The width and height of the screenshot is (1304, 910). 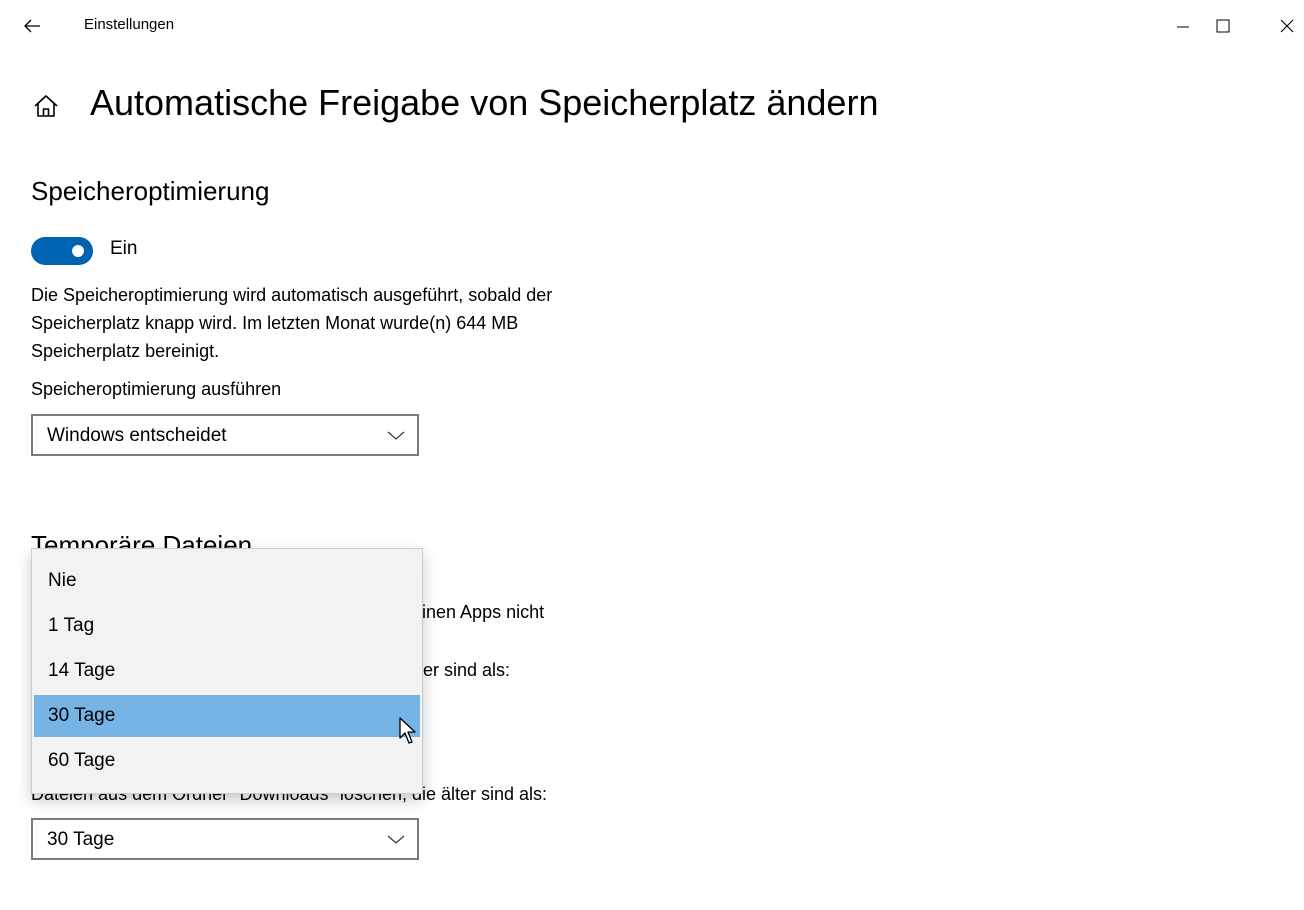 I want to click on toggle-knob, so click(x=78, y=251).